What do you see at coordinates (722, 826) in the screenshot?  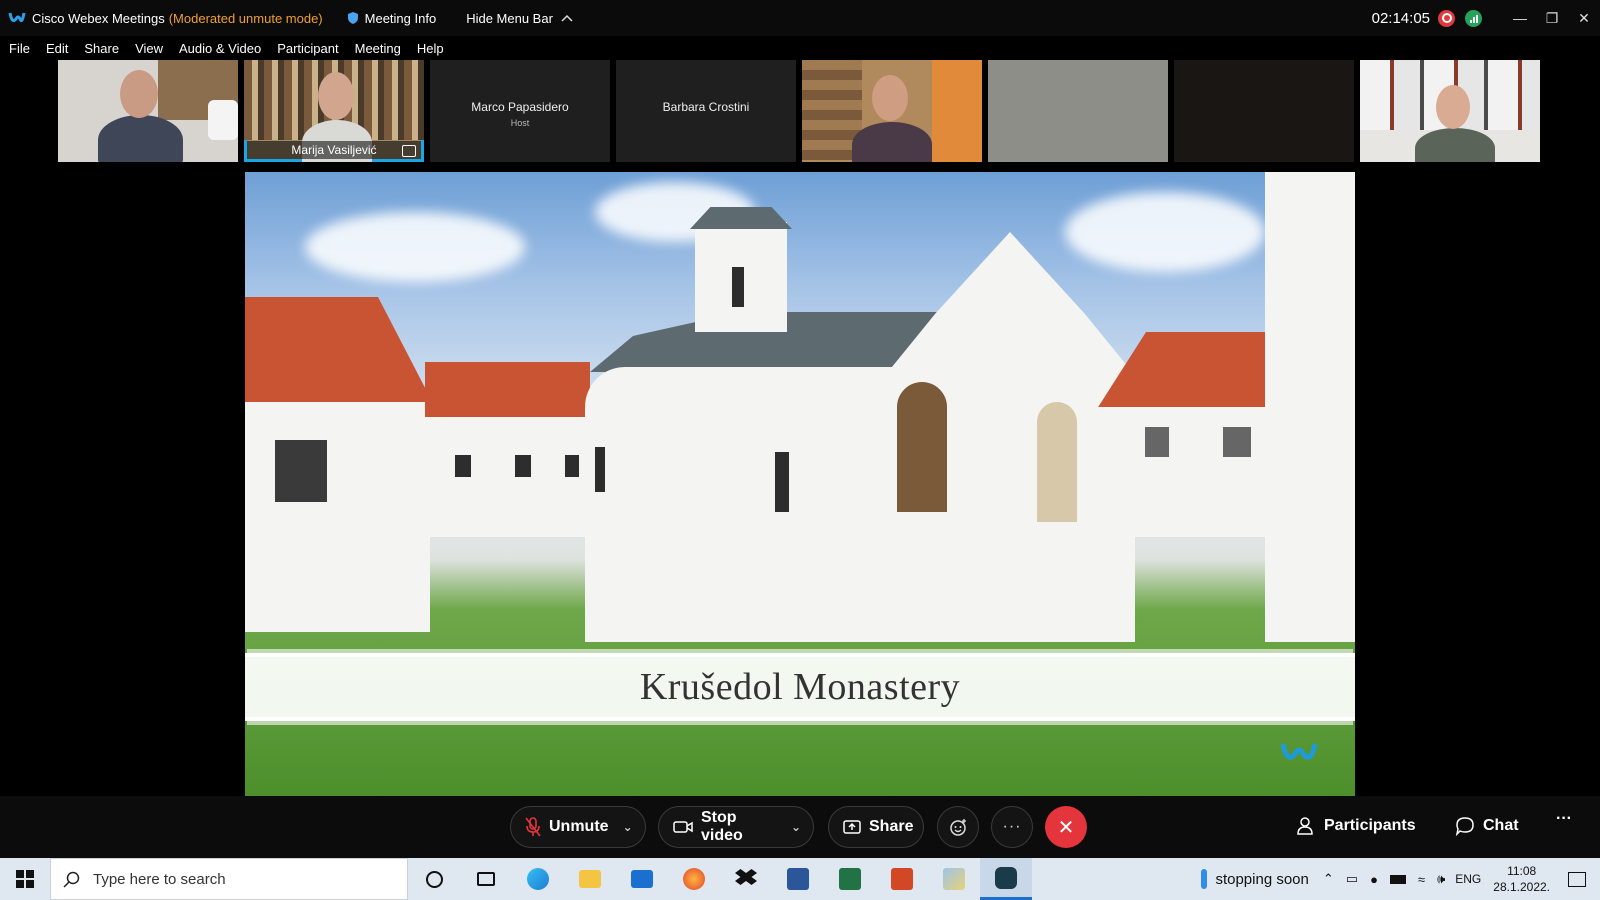 I see `stop-video-label: Stop video` at bounding box center [722, 826].